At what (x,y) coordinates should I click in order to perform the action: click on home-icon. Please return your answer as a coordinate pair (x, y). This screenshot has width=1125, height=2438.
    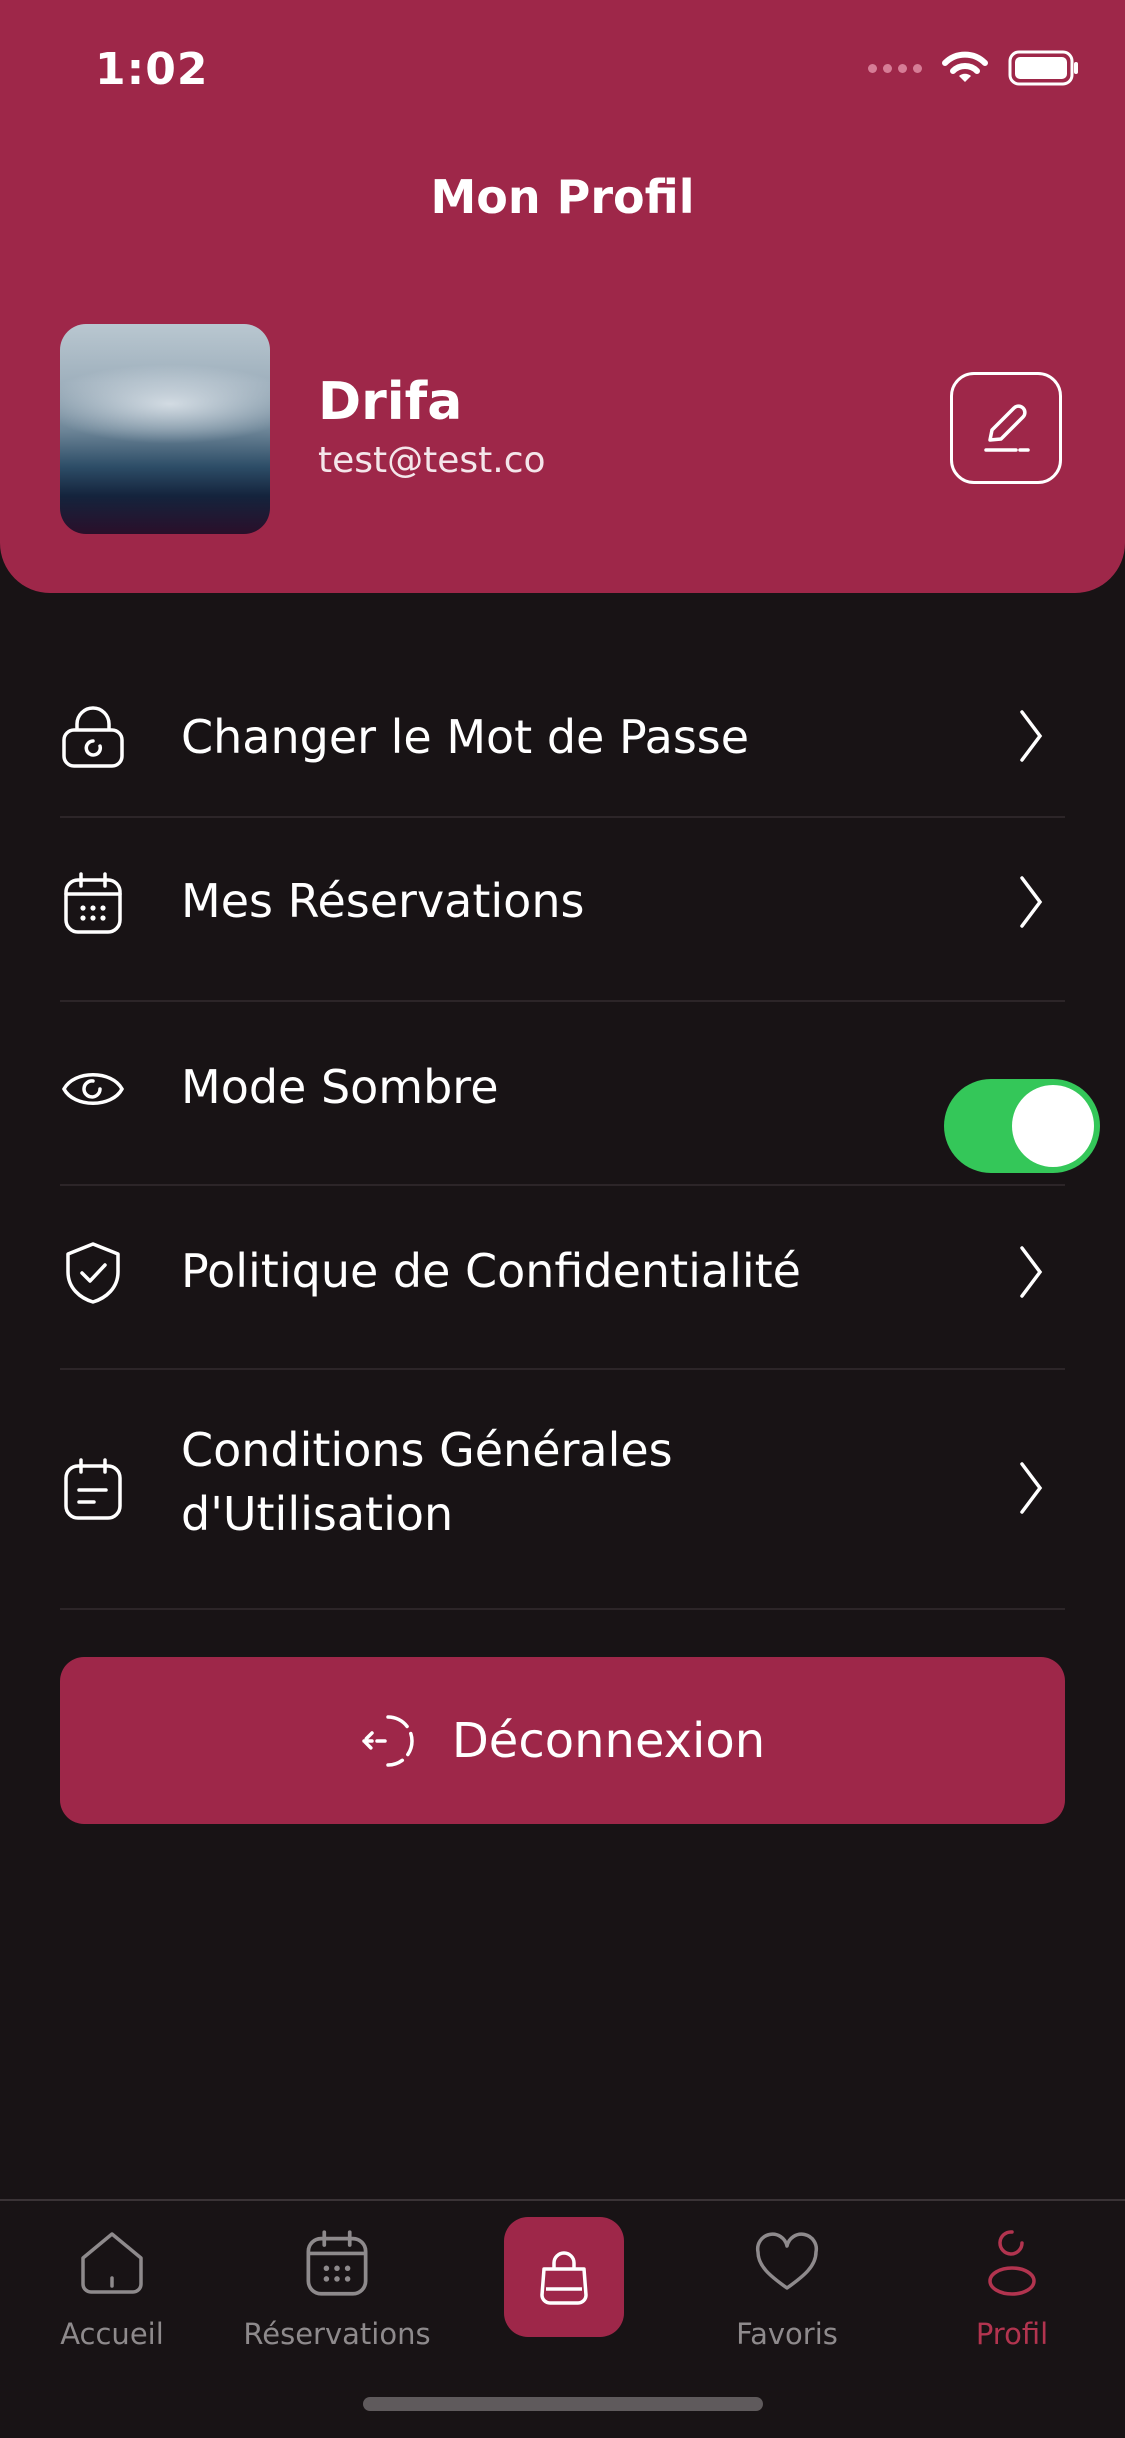
    Looking at the image, I should click on (112, 2263).